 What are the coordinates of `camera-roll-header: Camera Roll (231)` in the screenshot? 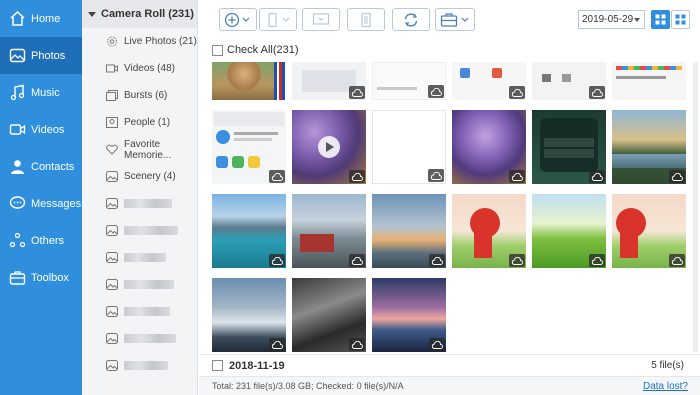 It's located at (139, 14).